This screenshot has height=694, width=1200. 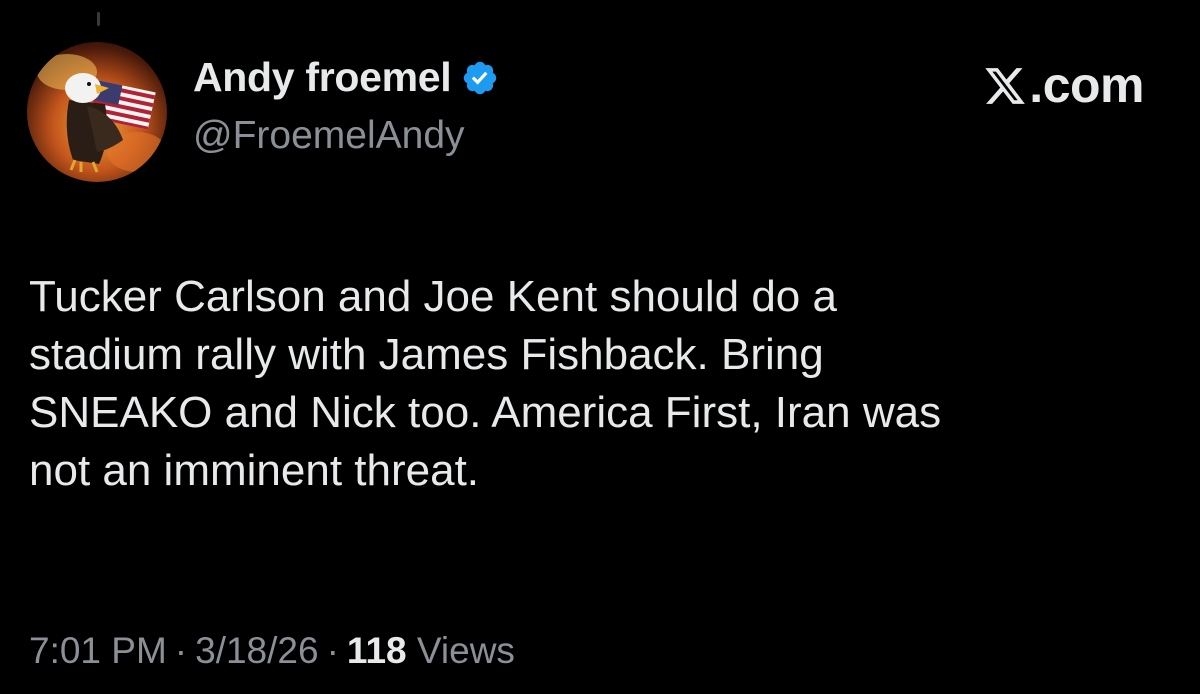 What do you see at coordinates (480, 78) in the screenshot?
I see `verified-badge-icon` at bounding box center [480, 78].